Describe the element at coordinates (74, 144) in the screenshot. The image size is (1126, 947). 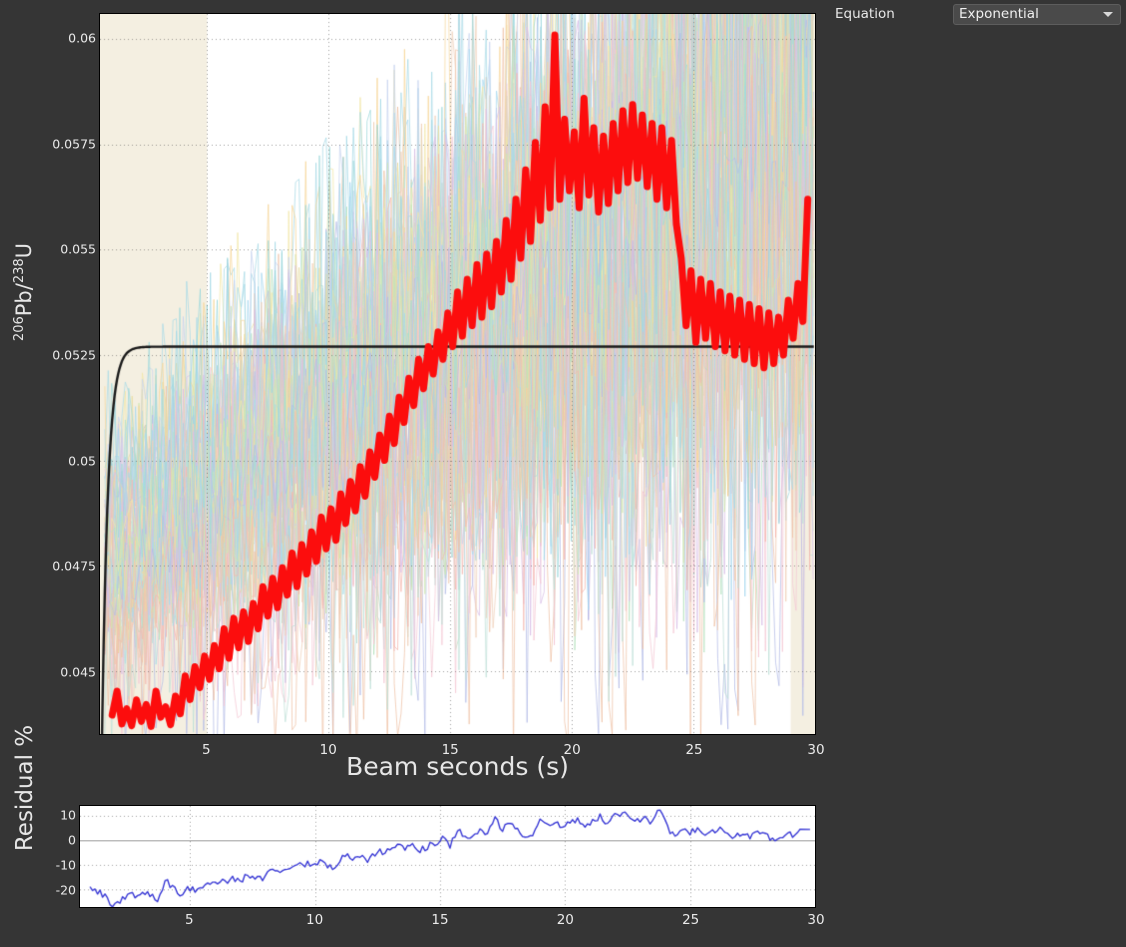
I see `main-plot-y-tick: 0.0575` at that location.